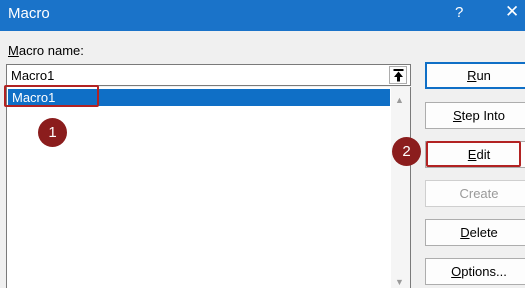 The height and width of the screenshot is (288, 525). I want to click on window-title: Macro, so click(29, 13).